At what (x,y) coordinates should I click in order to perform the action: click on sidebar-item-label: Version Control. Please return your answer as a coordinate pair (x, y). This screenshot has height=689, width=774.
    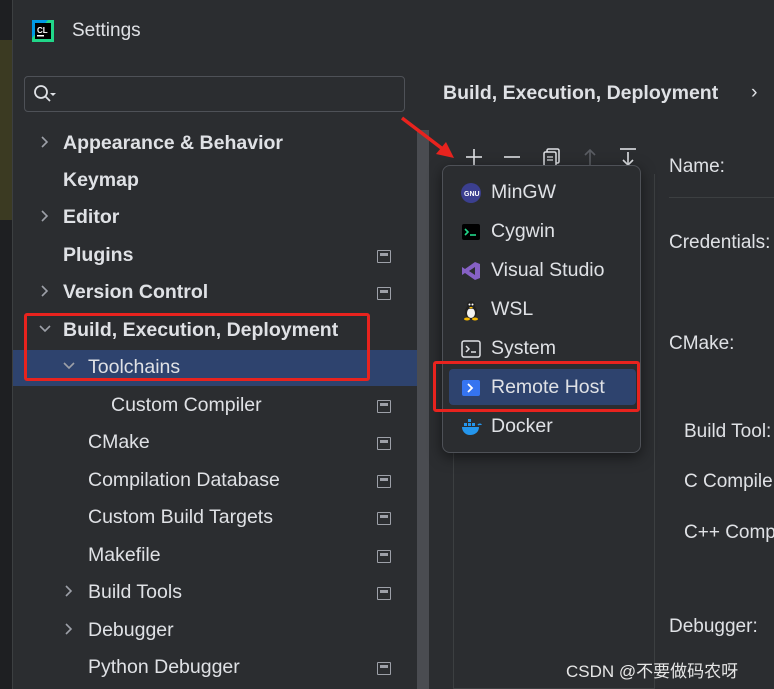
    Looking at the image, I should click on (136, 292).